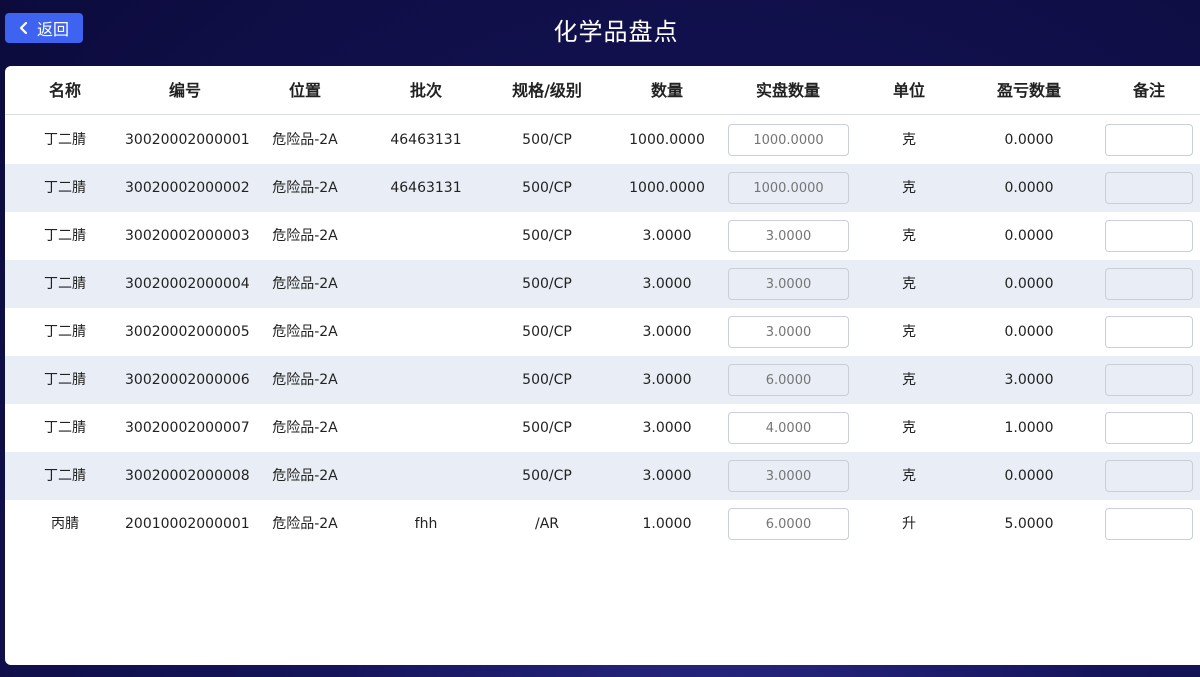  What do you see at coordinates (1029, 524) in the screenshot?
I see `cell-difference: 5.0000` at bounding box center [1029, 524].